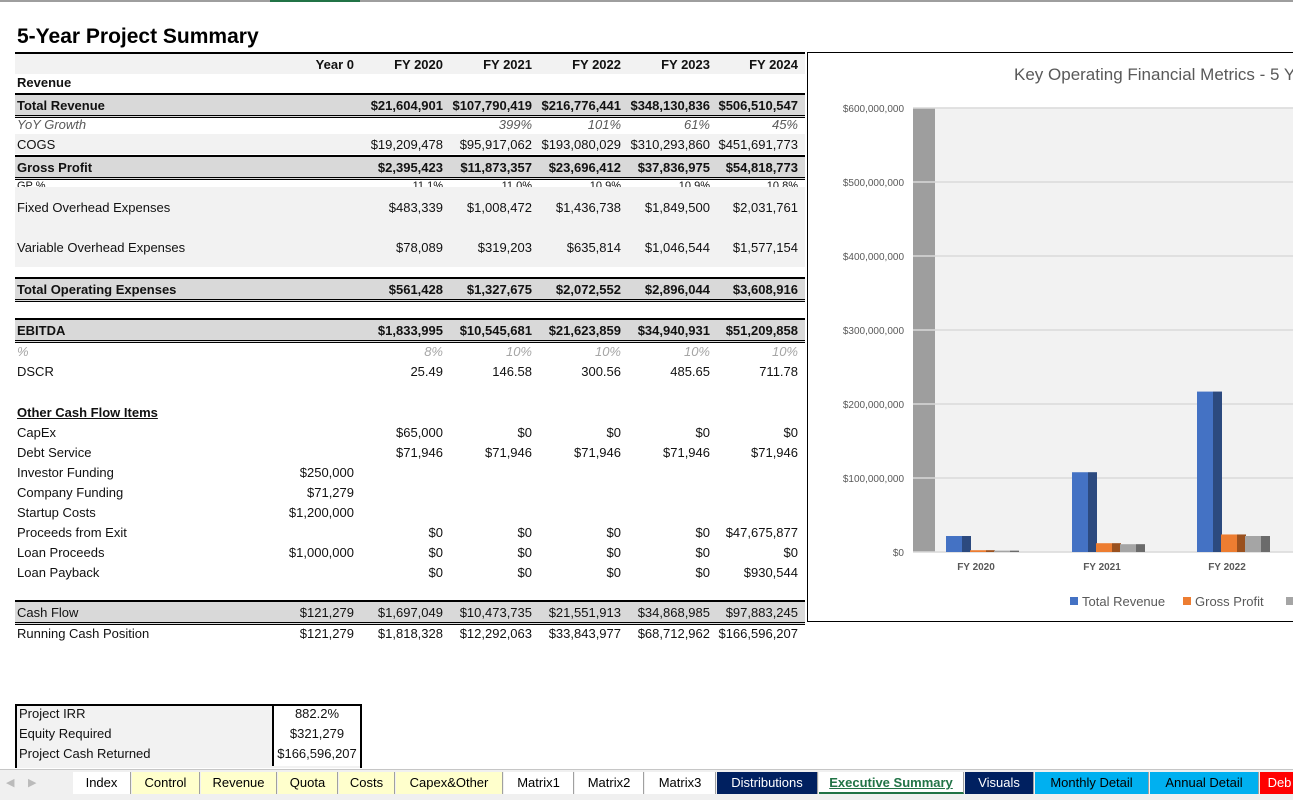  Describe the element at coordinates (487, 247) in the screenshot. I see `cell-value: $319,203` at that location.